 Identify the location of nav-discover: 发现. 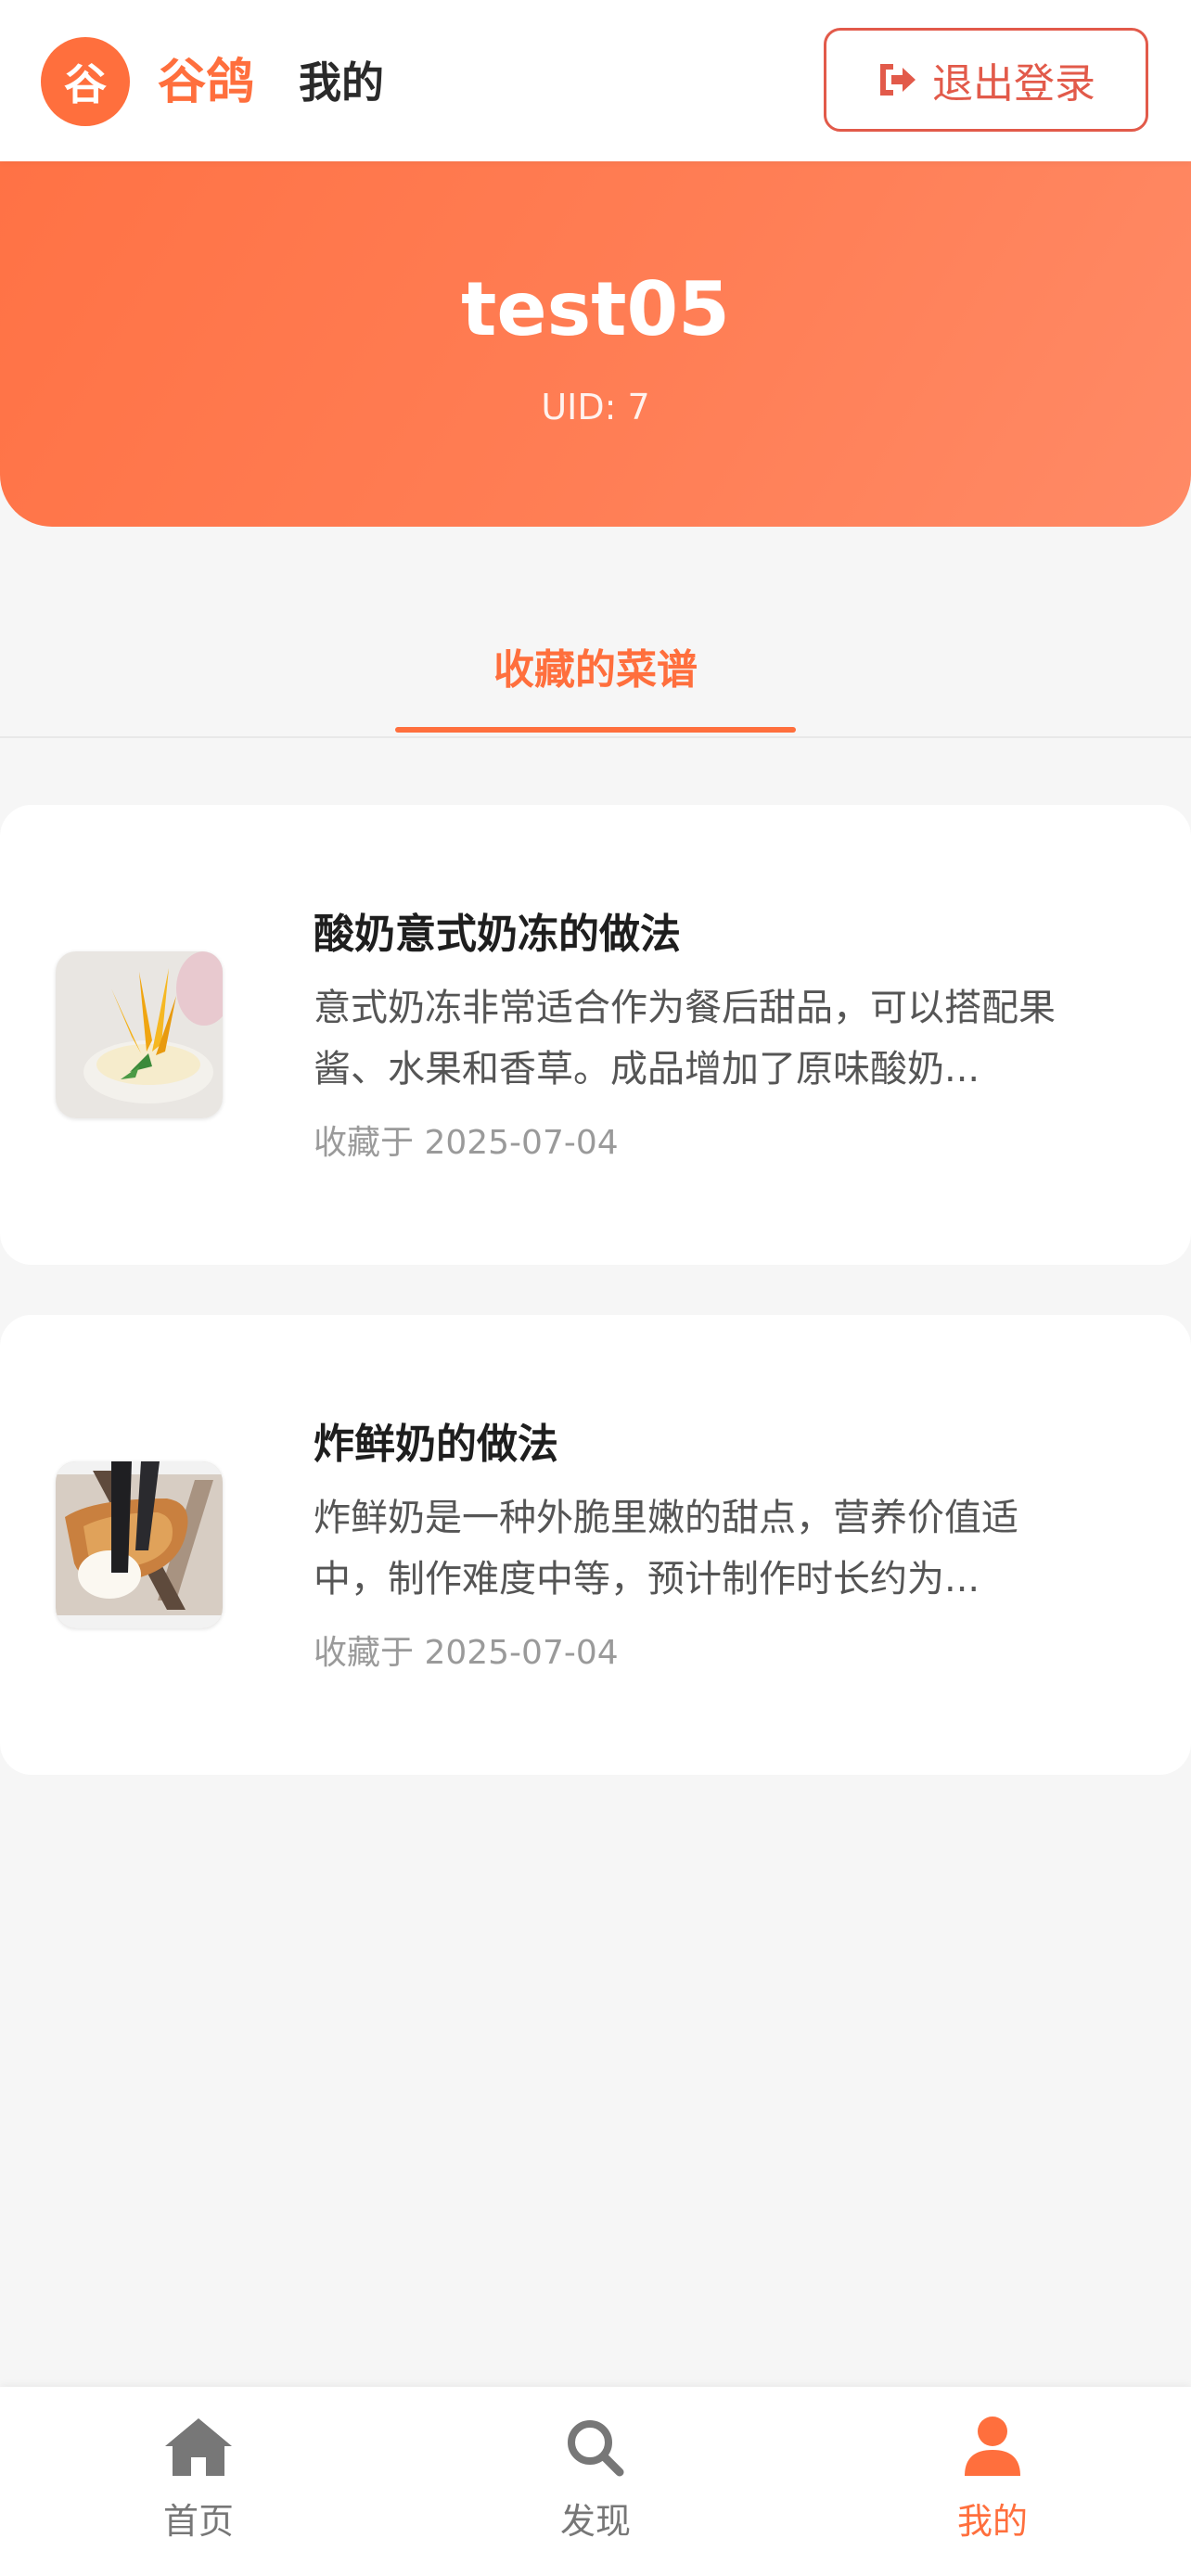
(595, 2481).